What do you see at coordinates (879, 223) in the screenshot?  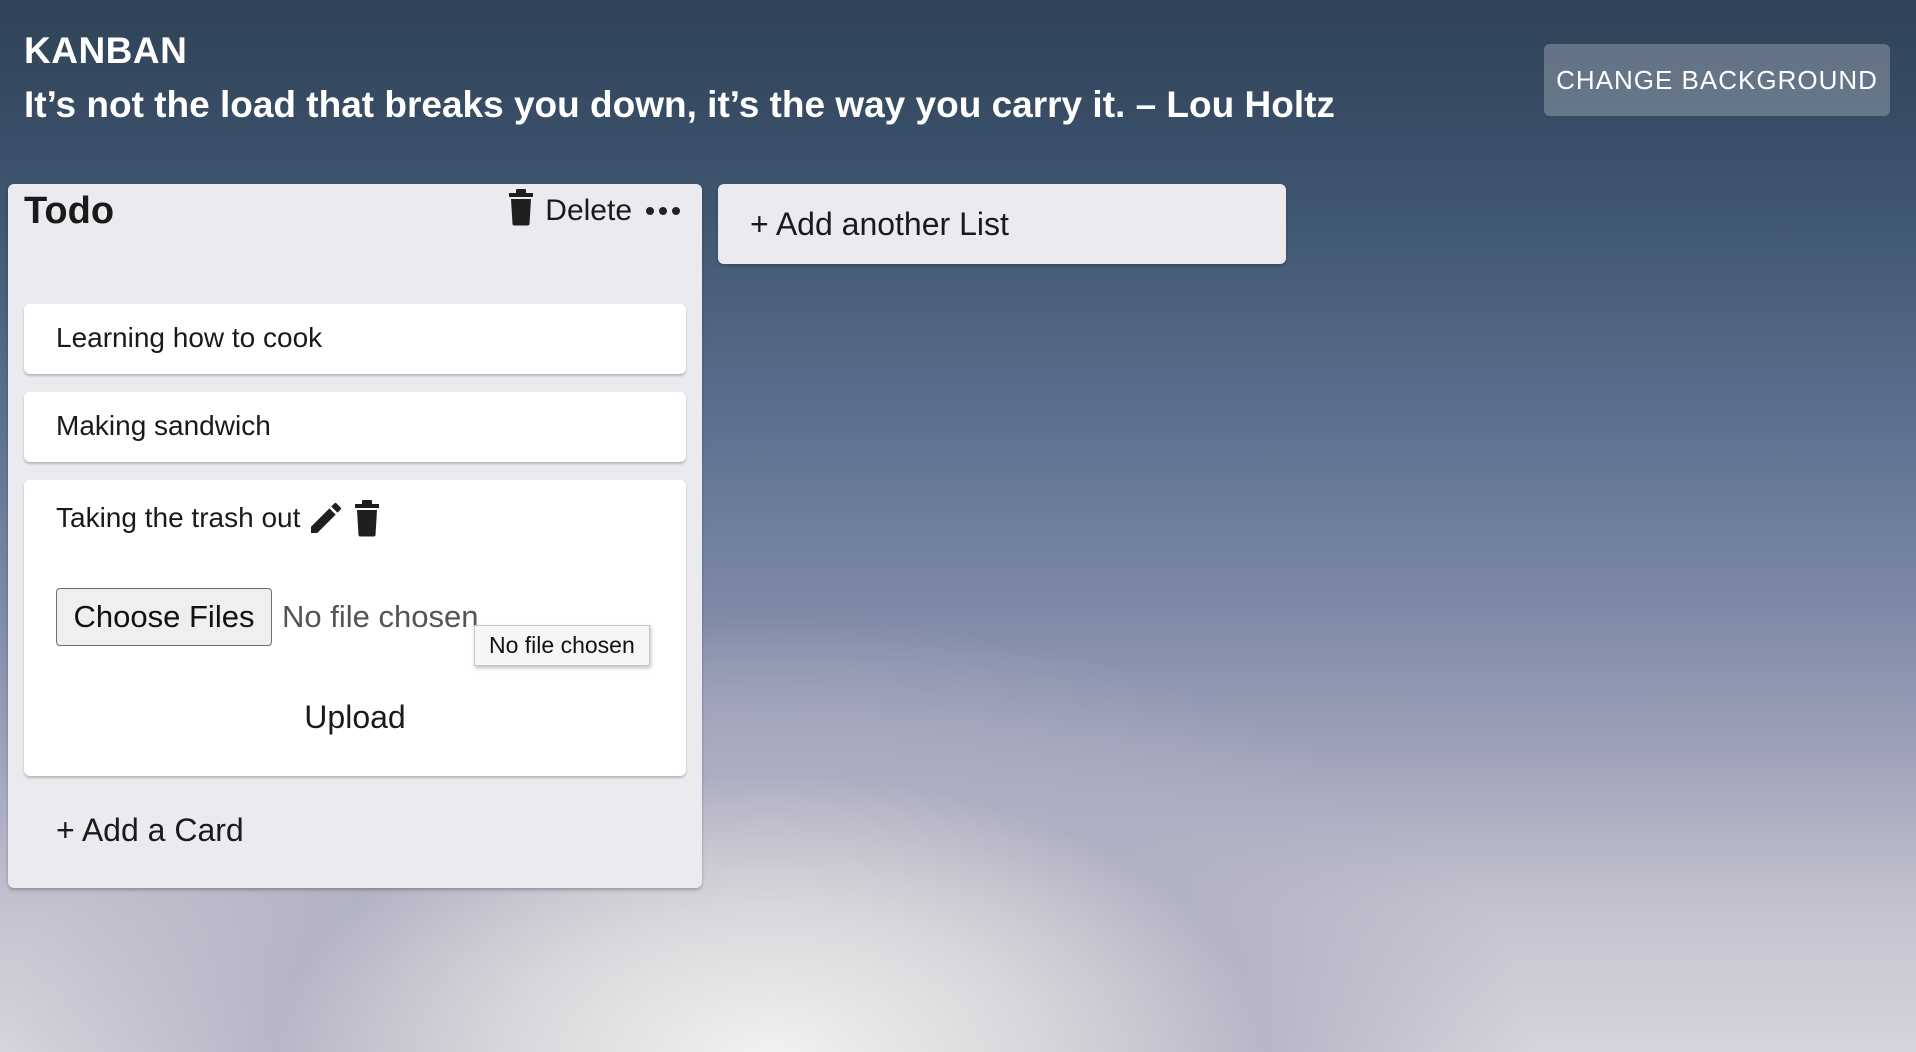 I see `add-list-label: + Add another List` at bounding box center [879, 223].